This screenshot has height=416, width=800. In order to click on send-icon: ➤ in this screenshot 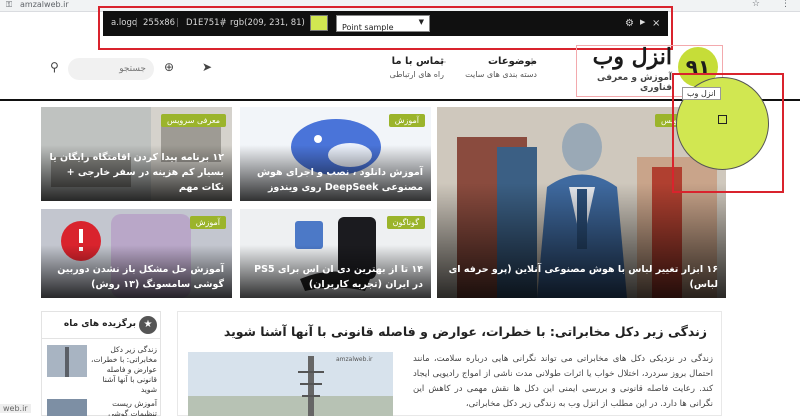, I will do `click(207, 67)`.